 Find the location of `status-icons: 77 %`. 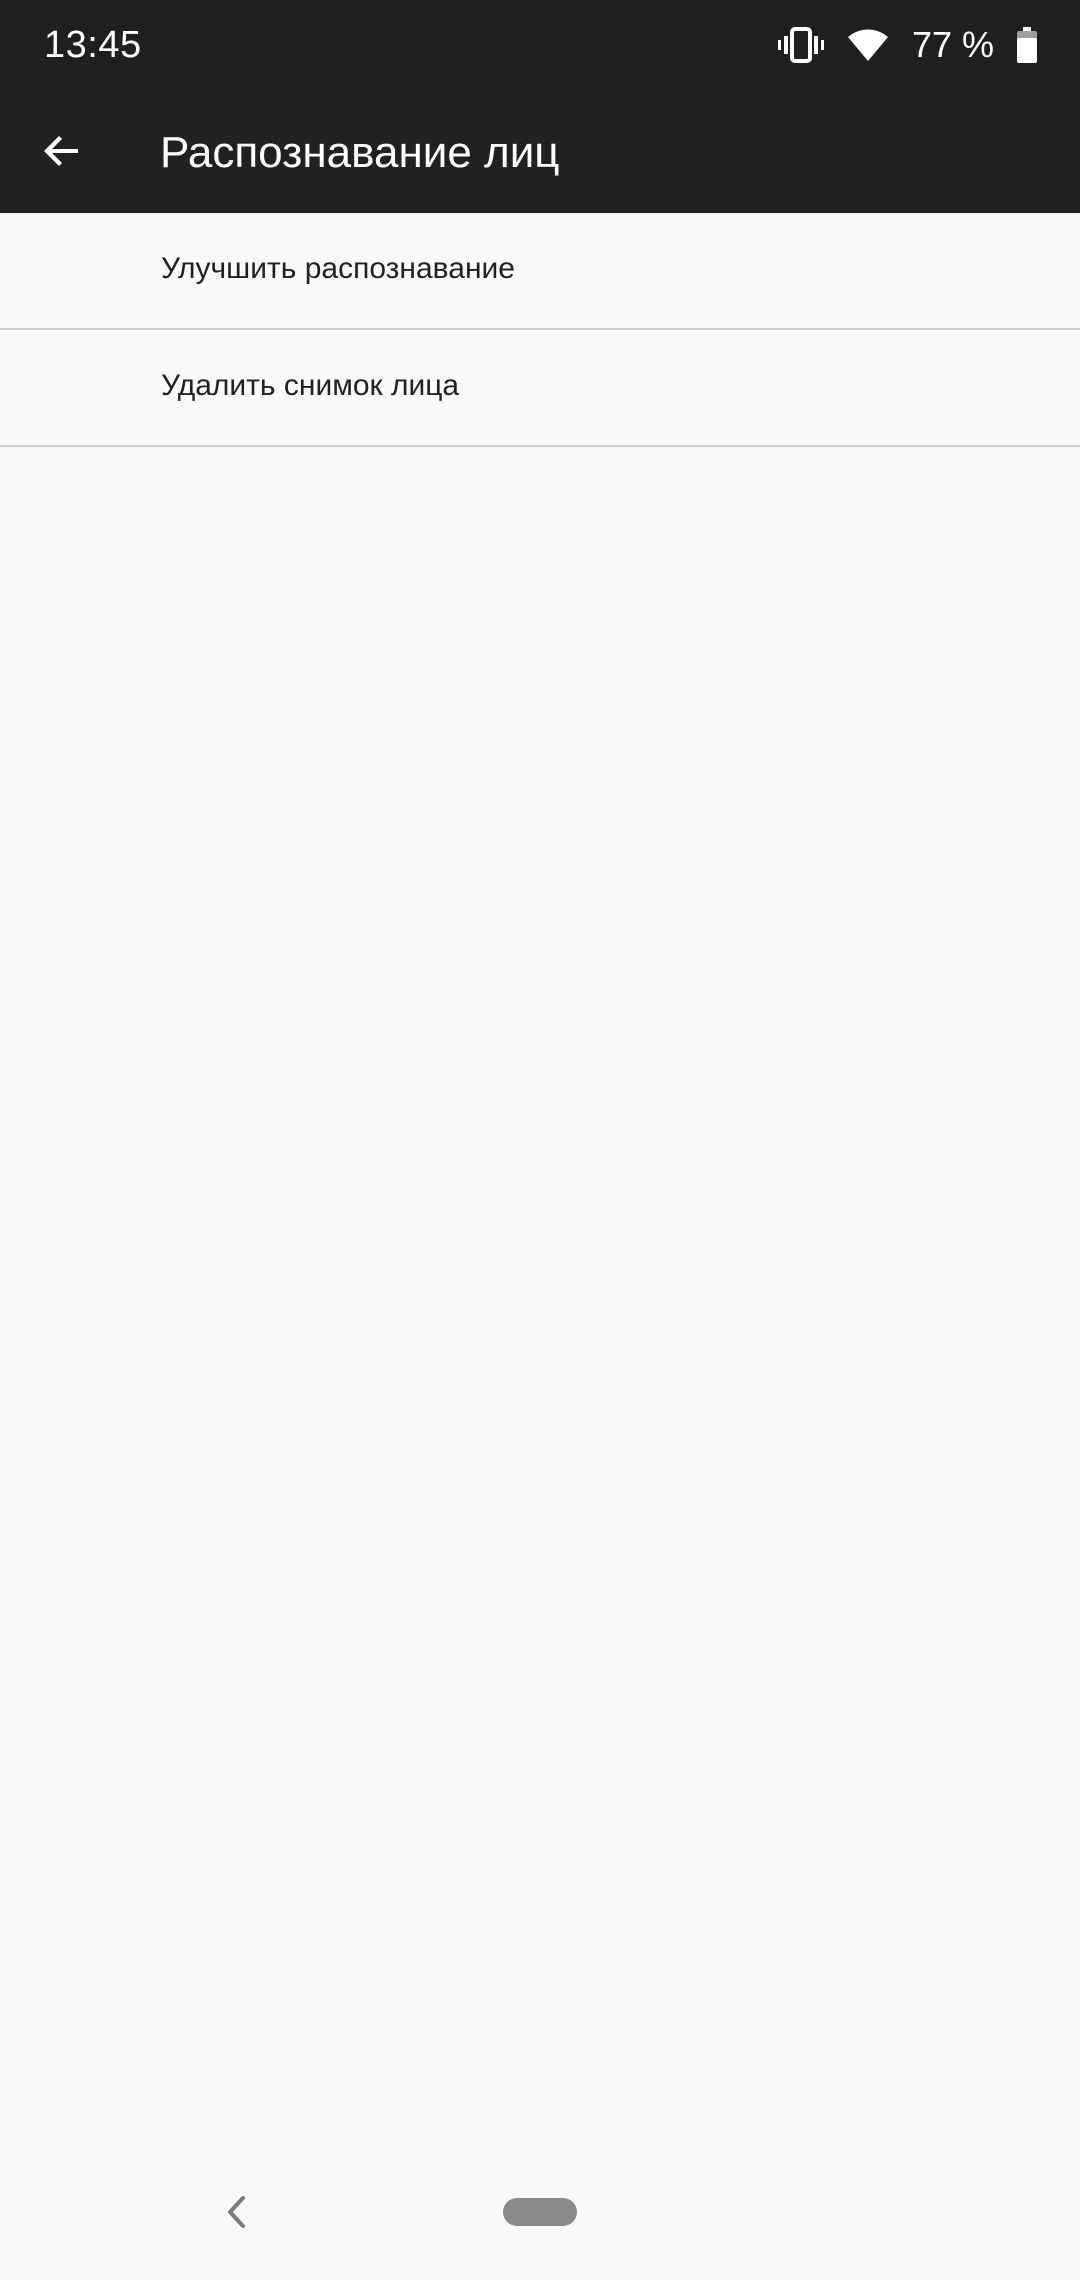

status-icons: 77 % is located at coordinates (907, 45).